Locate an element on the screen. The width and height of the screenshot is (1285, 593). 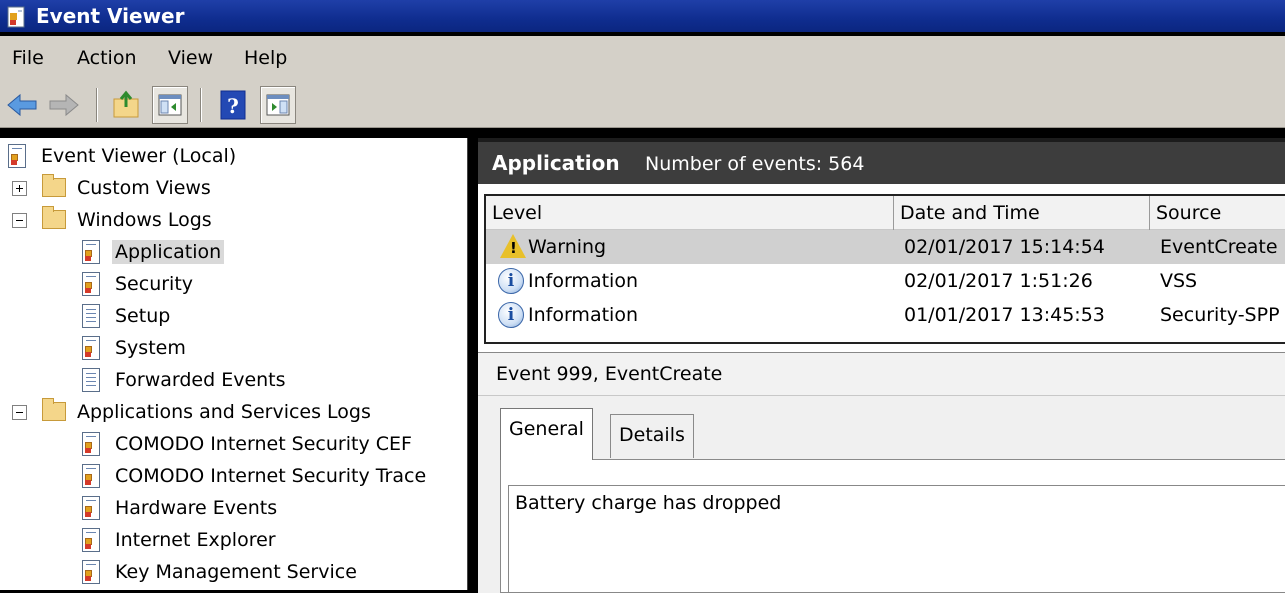
column-header-source: Source is located at coordinates (1217, 213).